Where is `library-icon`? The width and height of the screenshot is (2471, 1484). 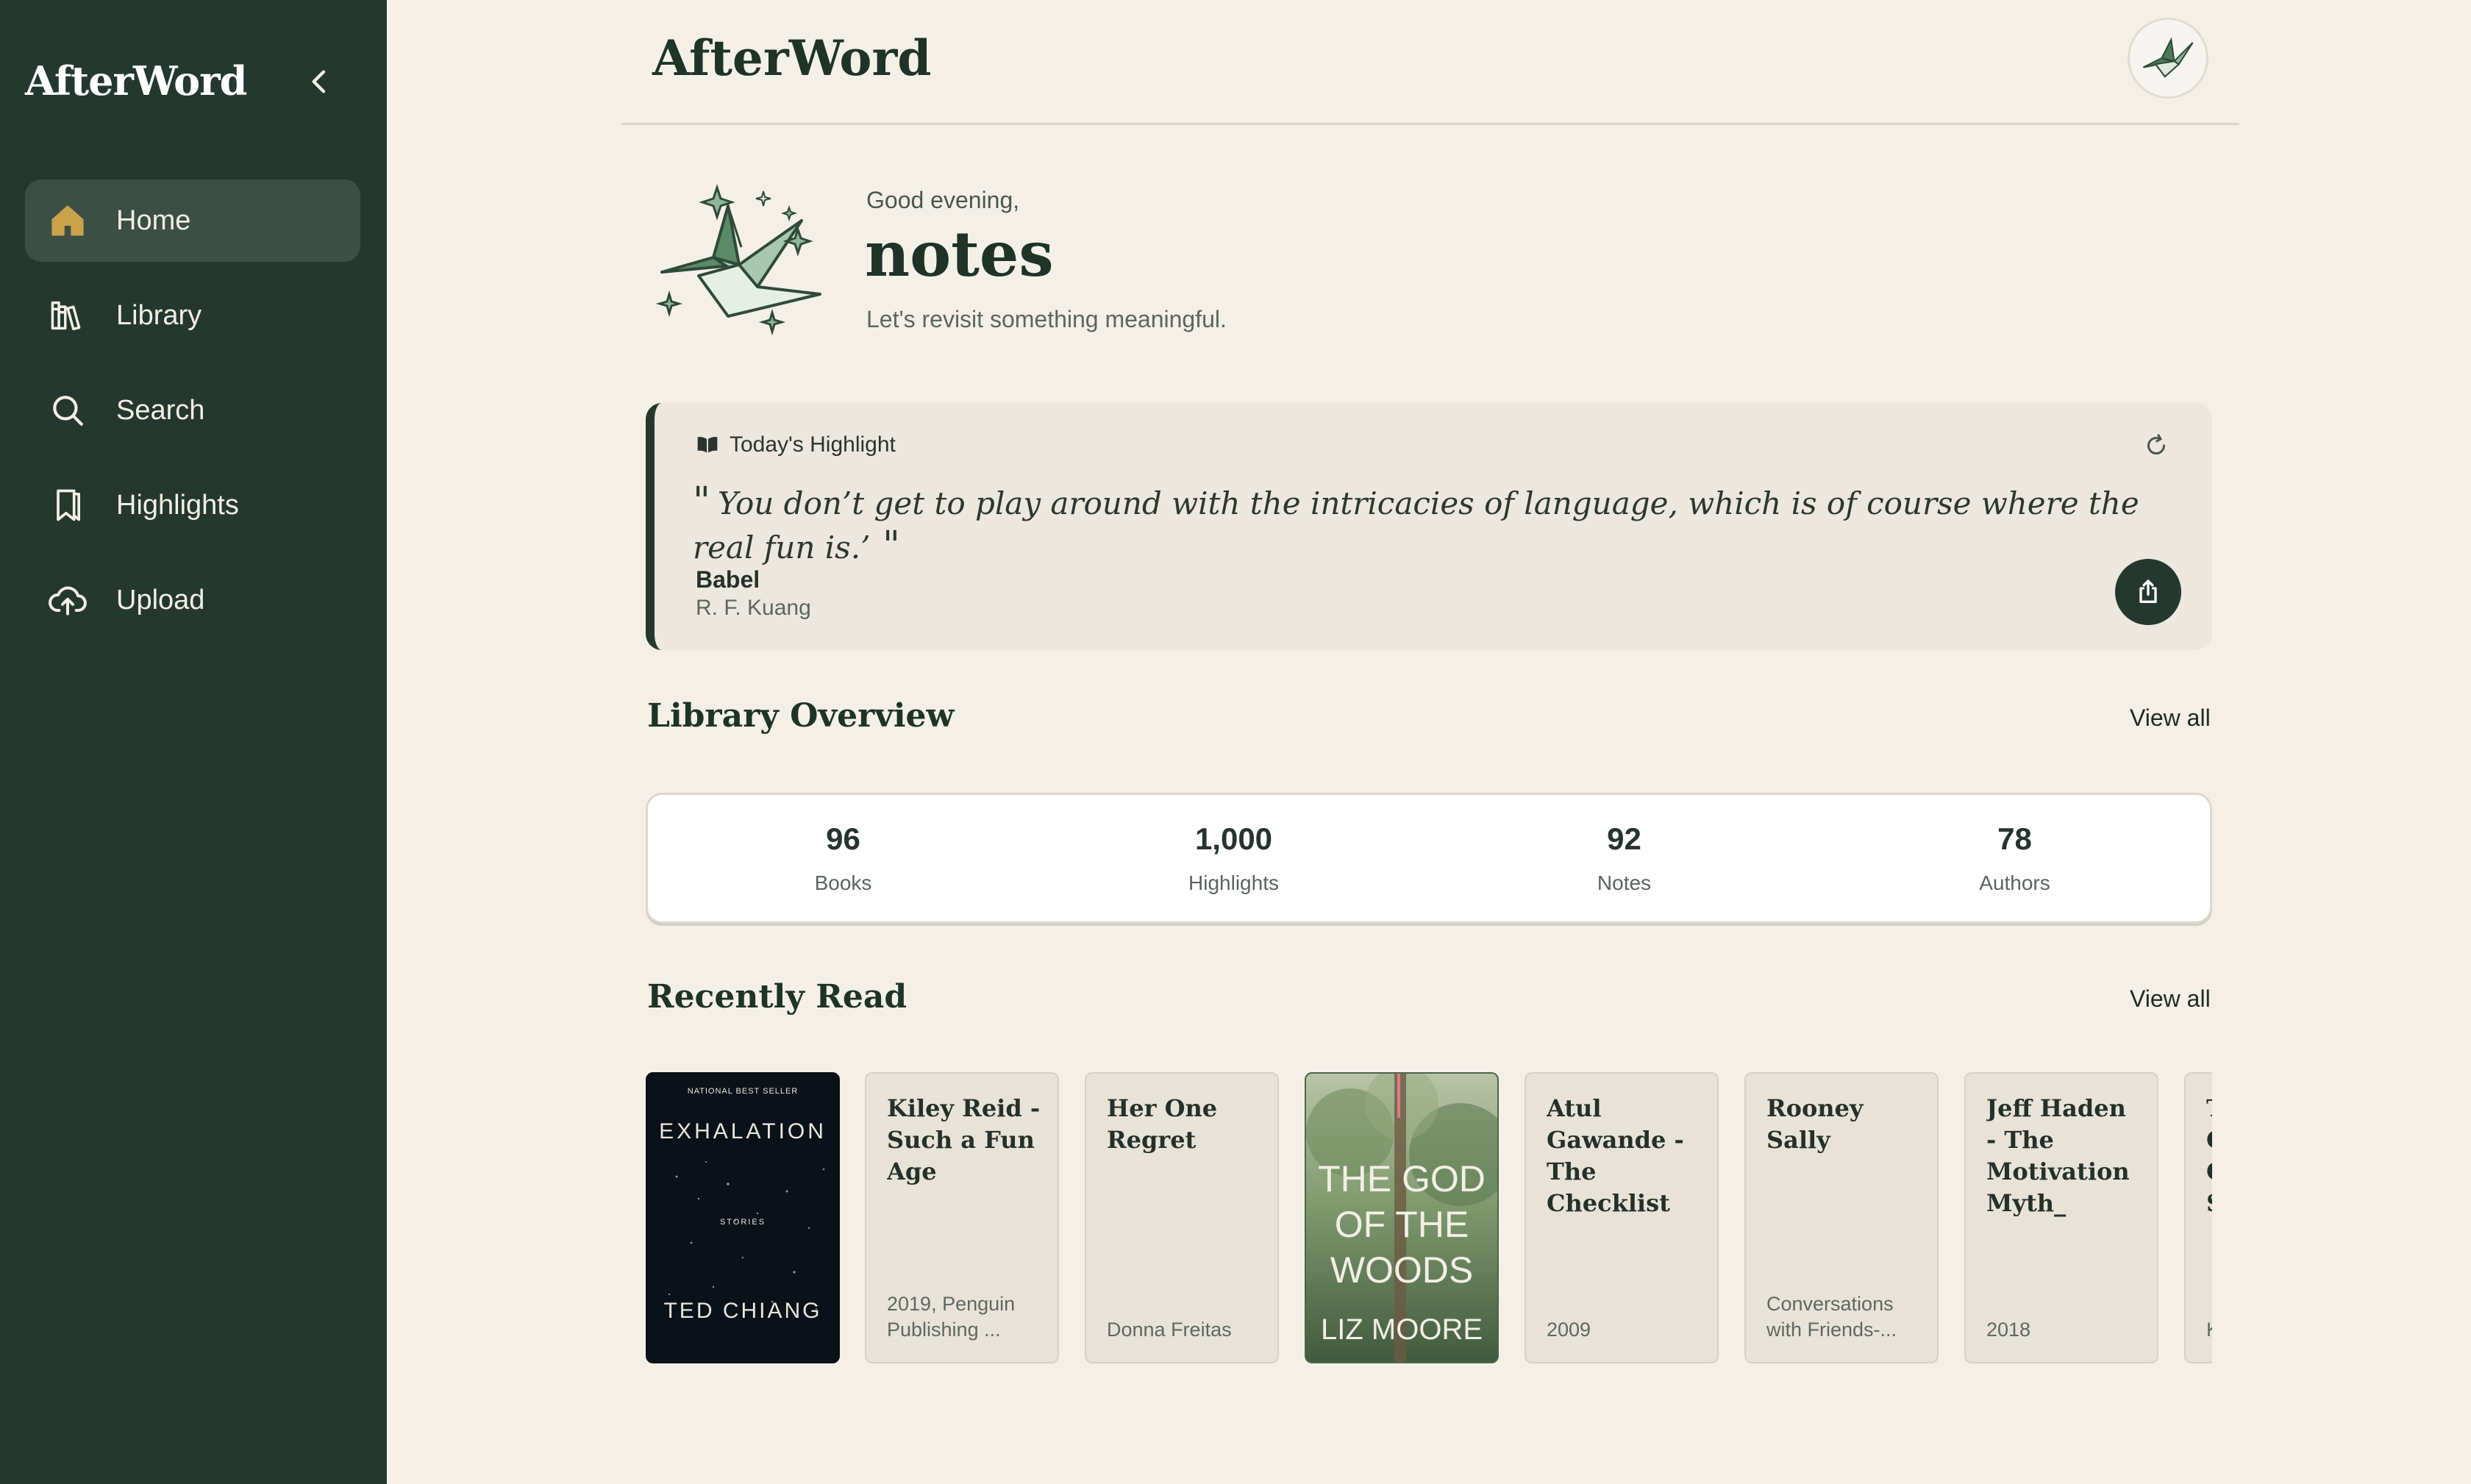
library-icon is located at coordinates (67, 315).